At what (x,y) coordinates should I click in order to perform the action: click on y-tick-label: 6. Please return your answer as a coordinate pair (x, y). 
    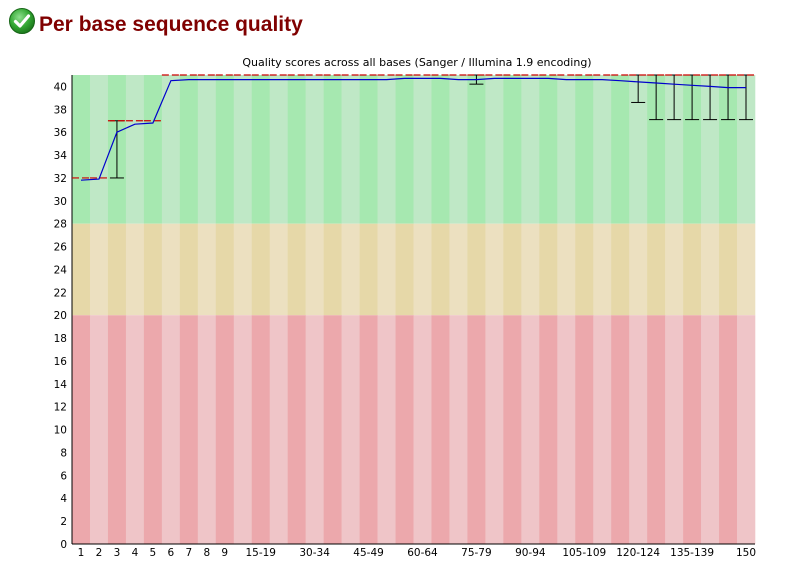
    Looking at the image, I should click on (63, 476).